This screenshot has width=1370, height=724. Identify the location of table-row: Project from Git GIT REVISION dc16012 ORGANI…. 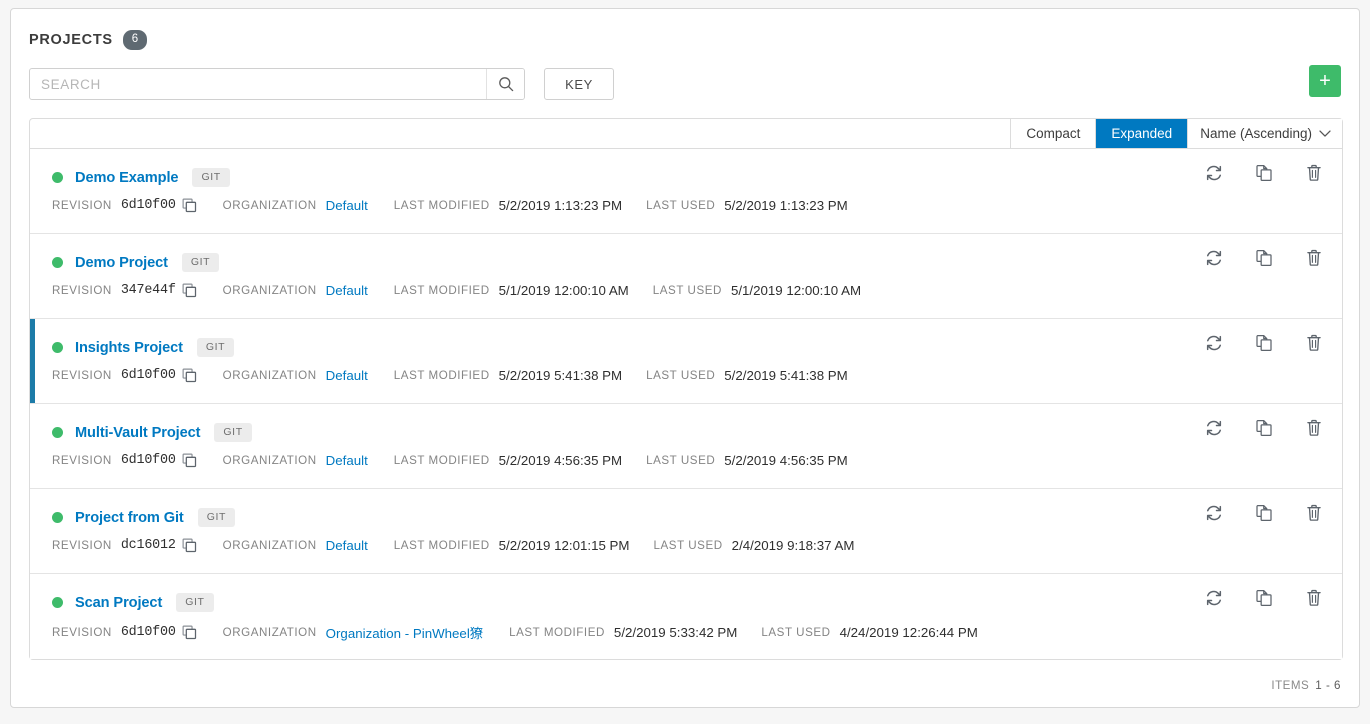
(686, 531).